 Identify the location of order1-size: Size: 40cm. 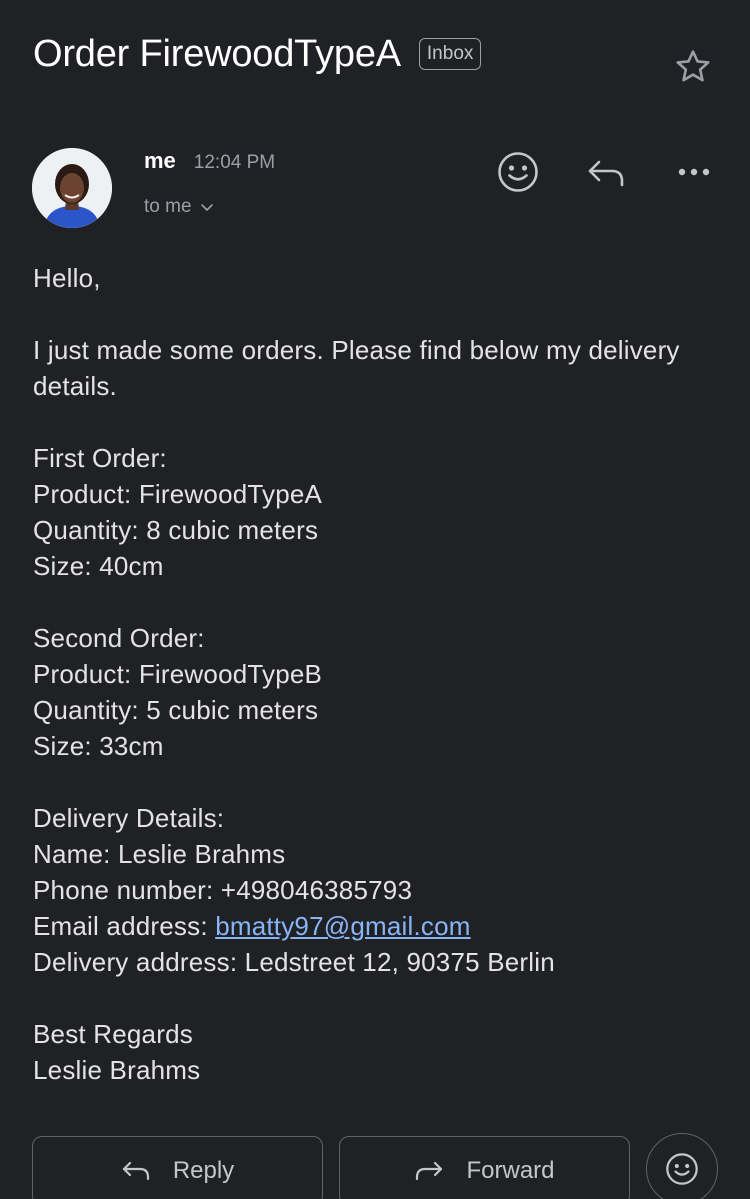
(98, 566).